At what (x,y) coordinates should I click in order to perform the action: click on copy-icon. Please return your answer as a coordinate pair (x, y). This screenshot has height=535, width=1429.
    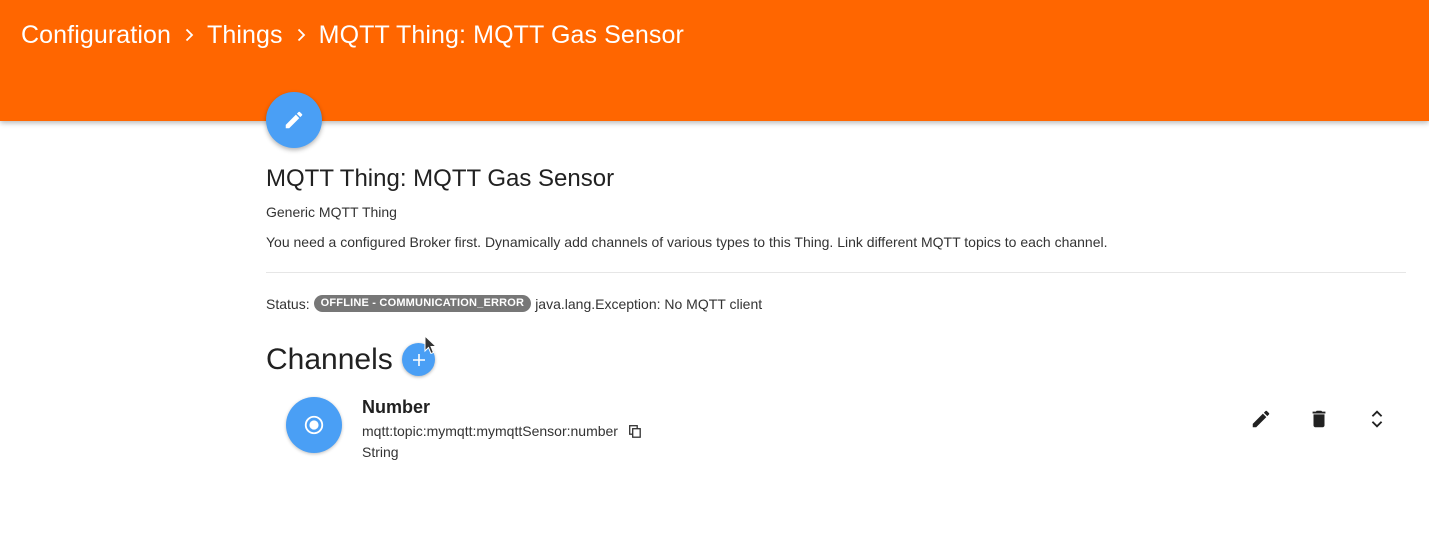
    Looking at the image, I should click on (635, 431).